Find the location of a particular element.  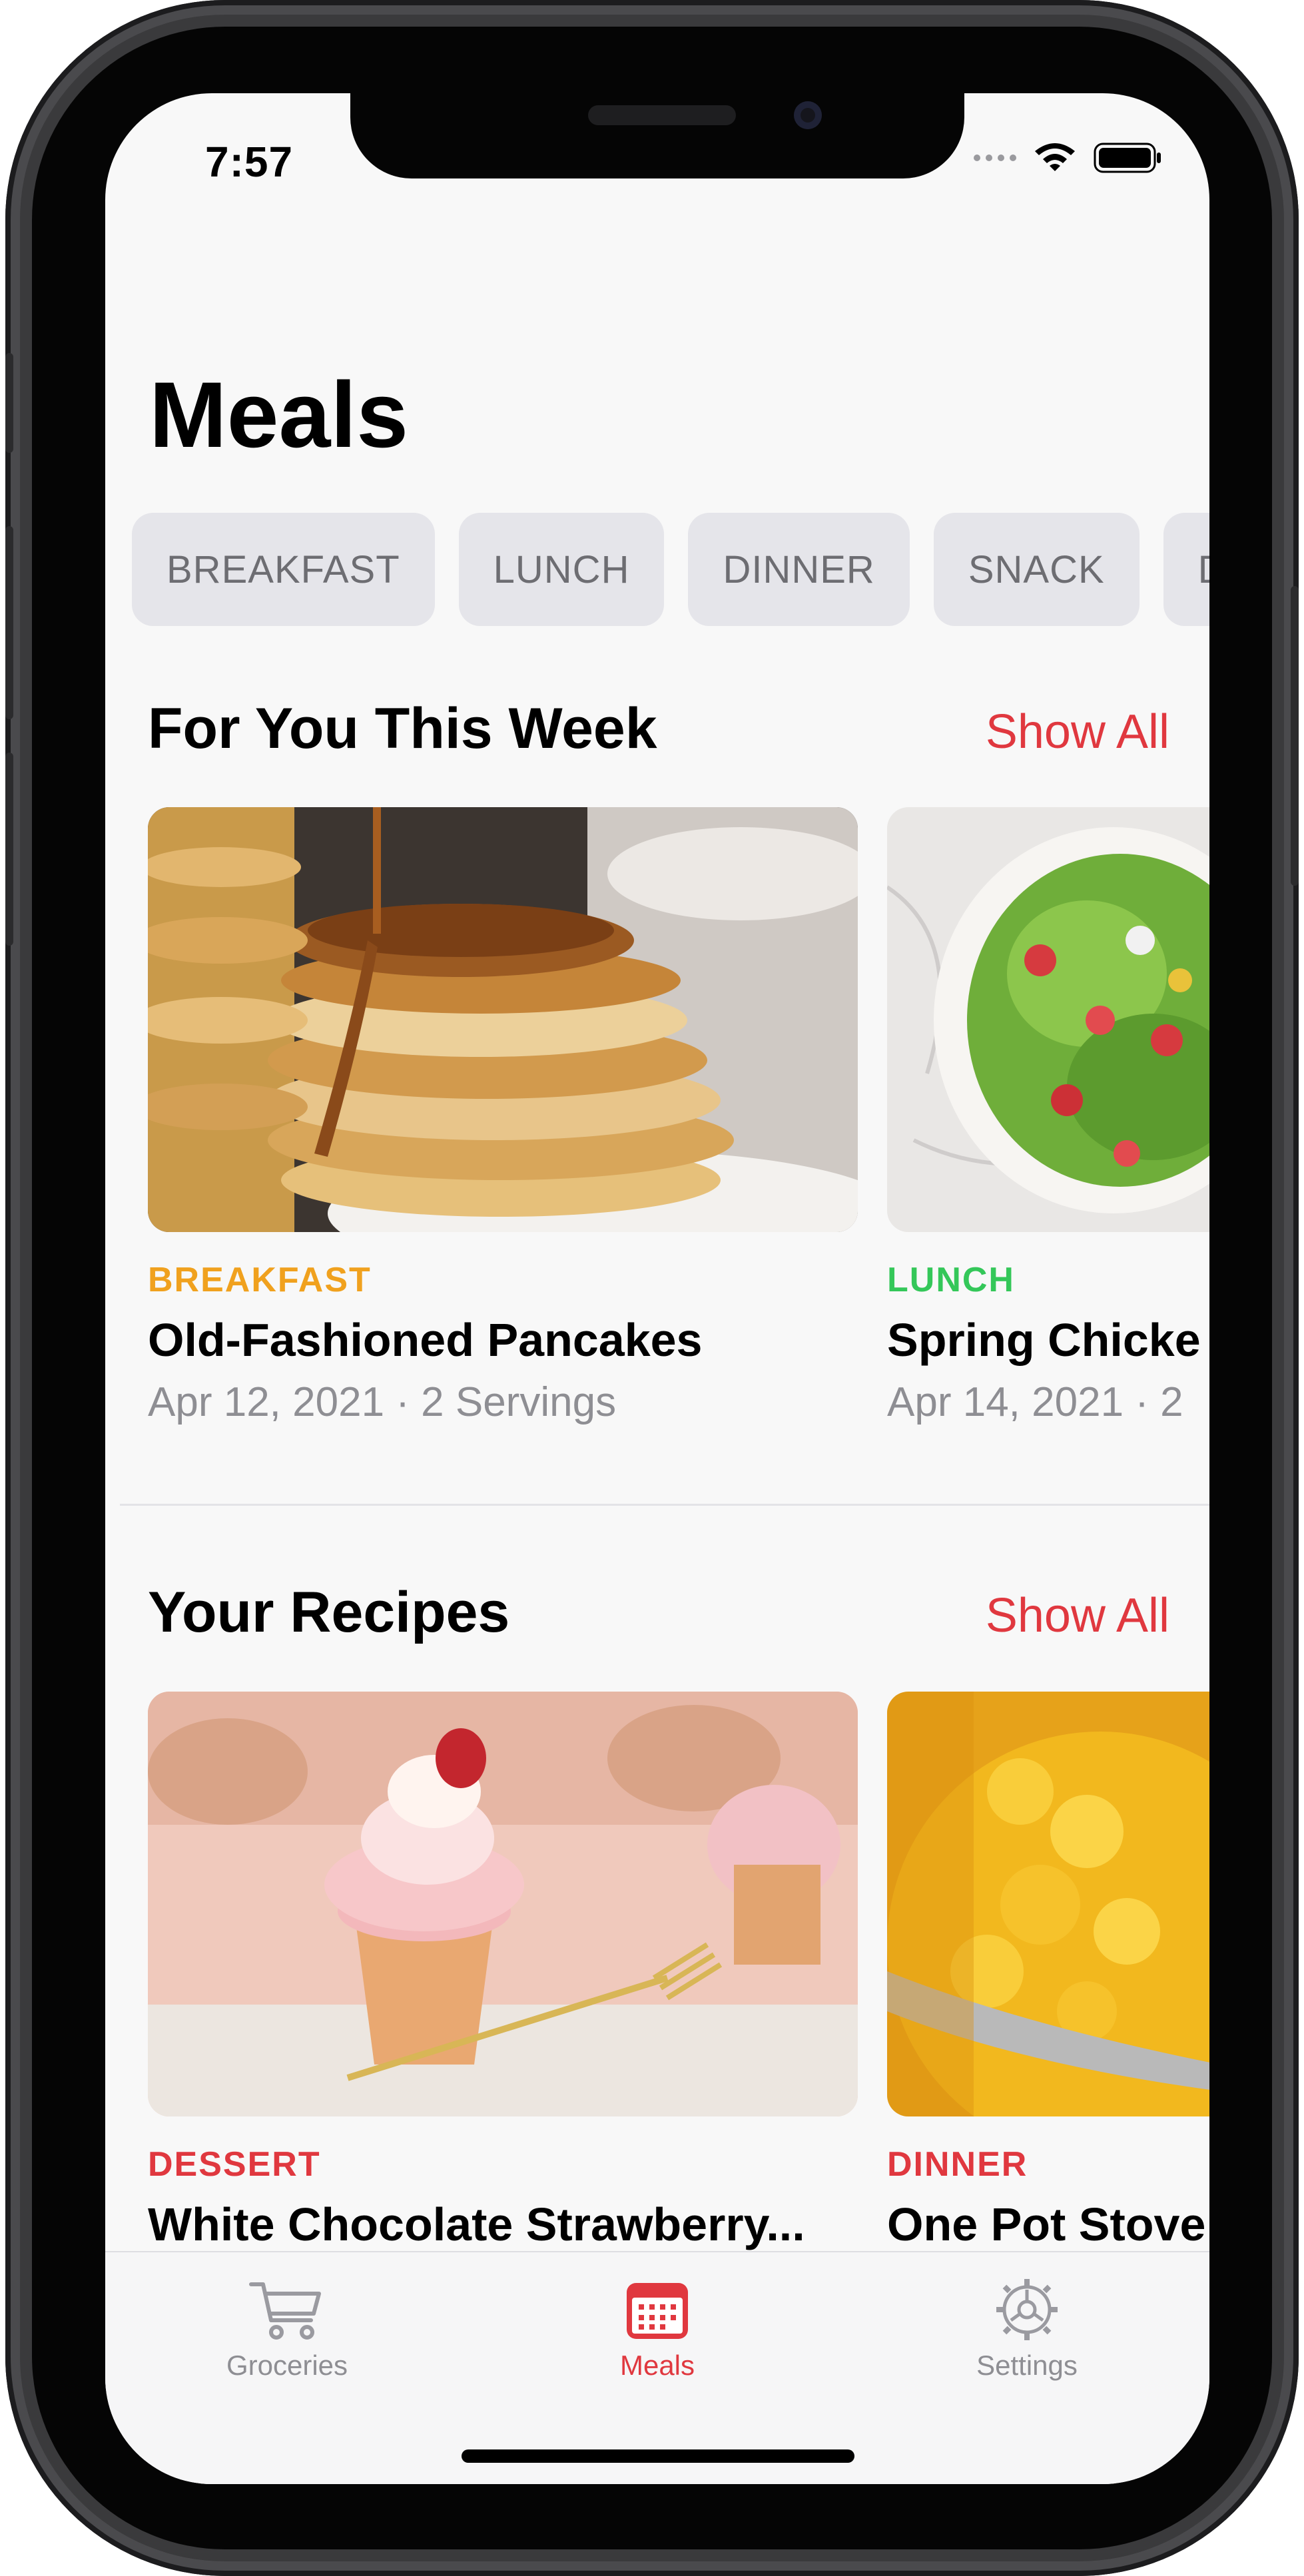

card-meta: Apr 14, 2021 · 2 is located at coordinates (1035, 1402).